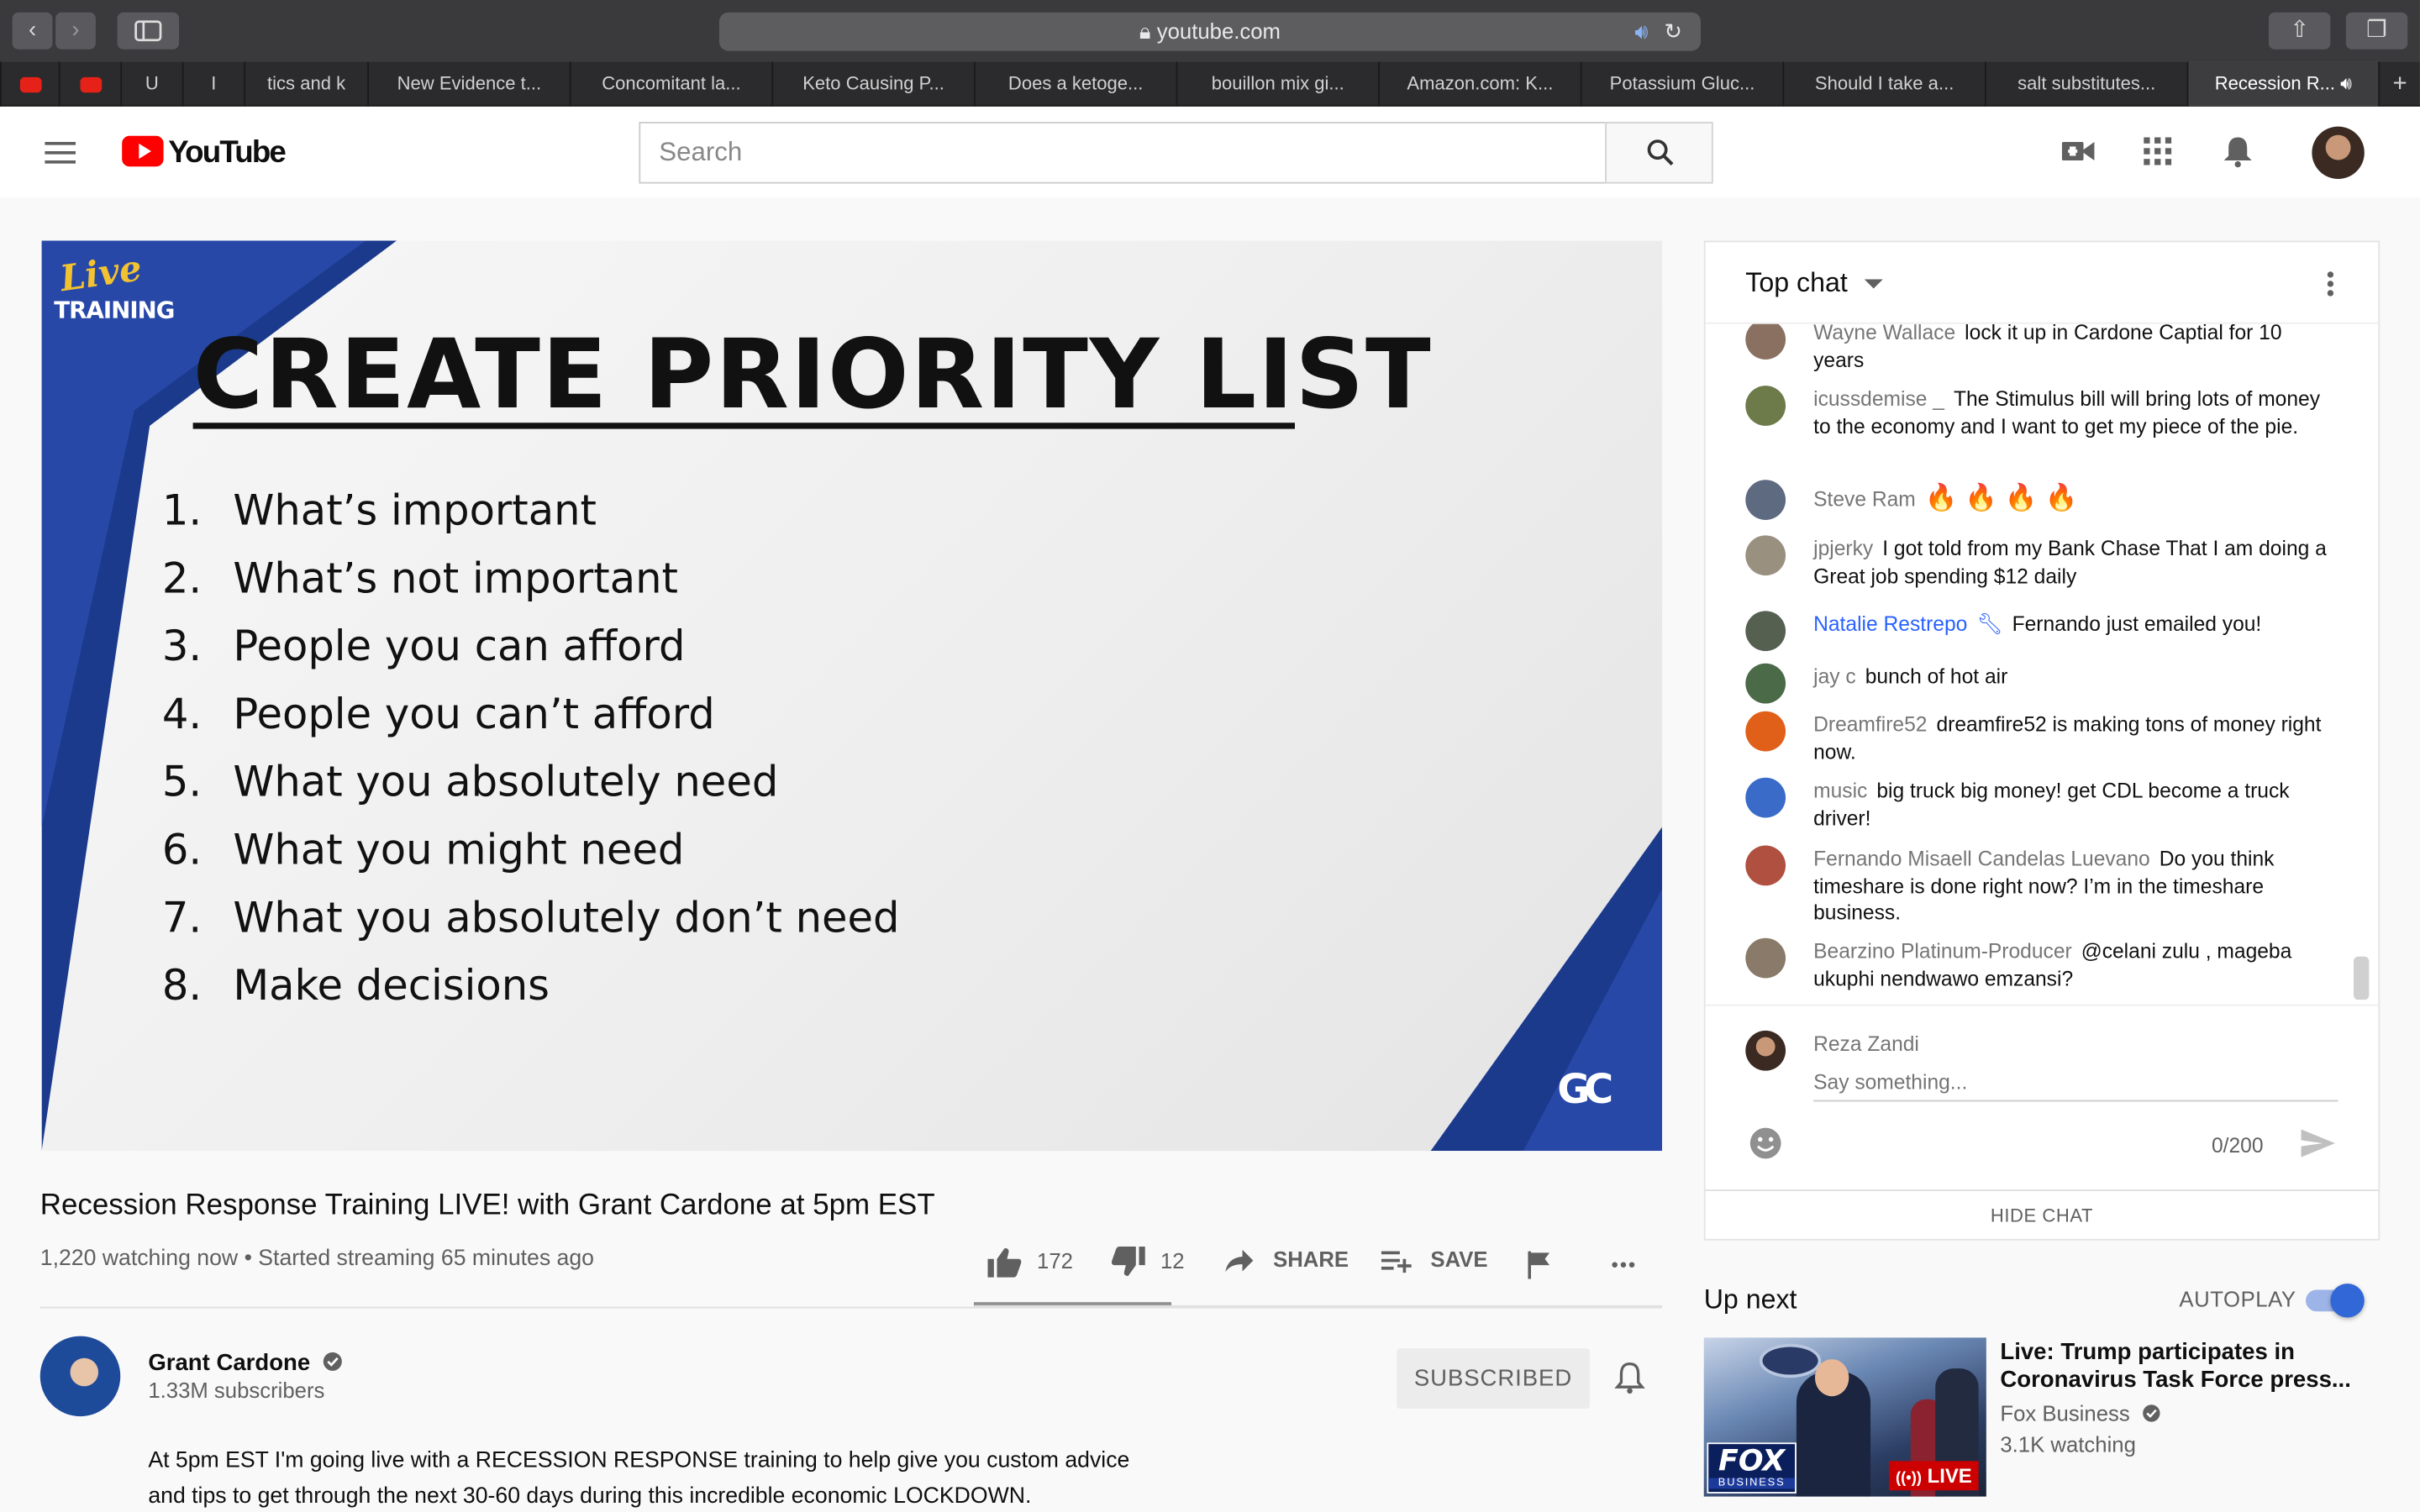  Describe the element at coordinates (1845, 1417) in the screenshot. I see `up-next-thumbnail: FOX BUSINESS ((•)) LIVE` at that location.